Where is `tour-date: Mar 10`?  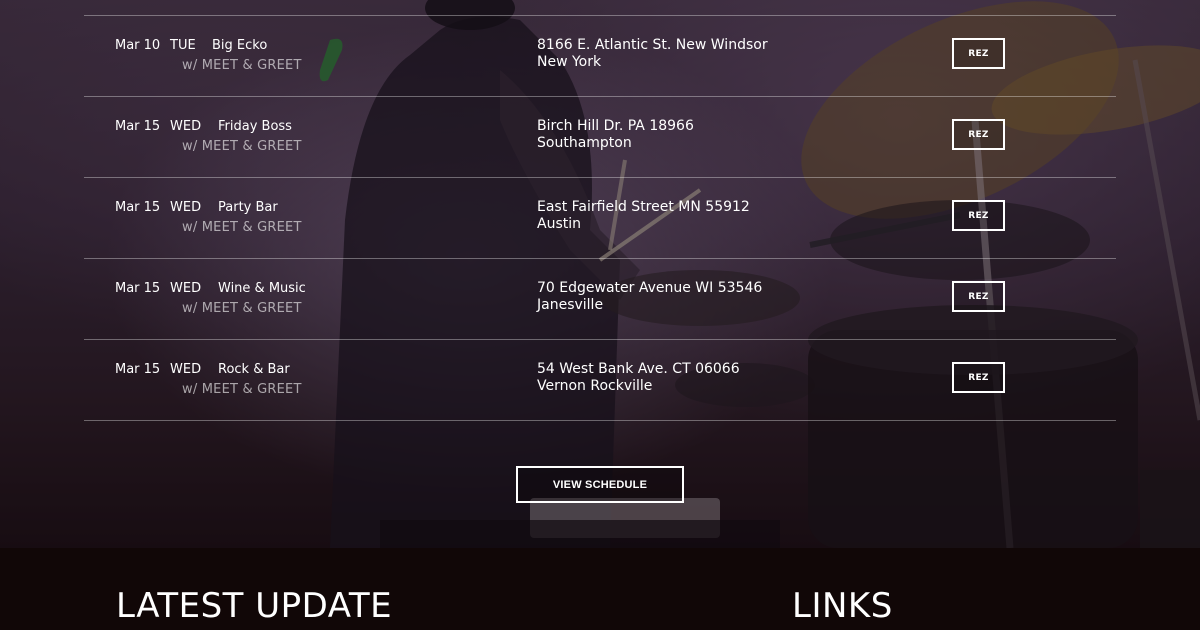
tour-date: Mar 10 is located at coordinates (138, 45).